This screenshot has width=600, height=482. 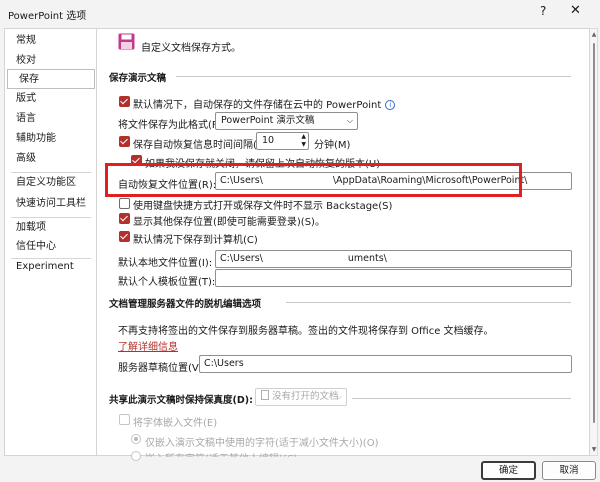 I want to click on close-icon: ✕, so click(x=575, y=10).